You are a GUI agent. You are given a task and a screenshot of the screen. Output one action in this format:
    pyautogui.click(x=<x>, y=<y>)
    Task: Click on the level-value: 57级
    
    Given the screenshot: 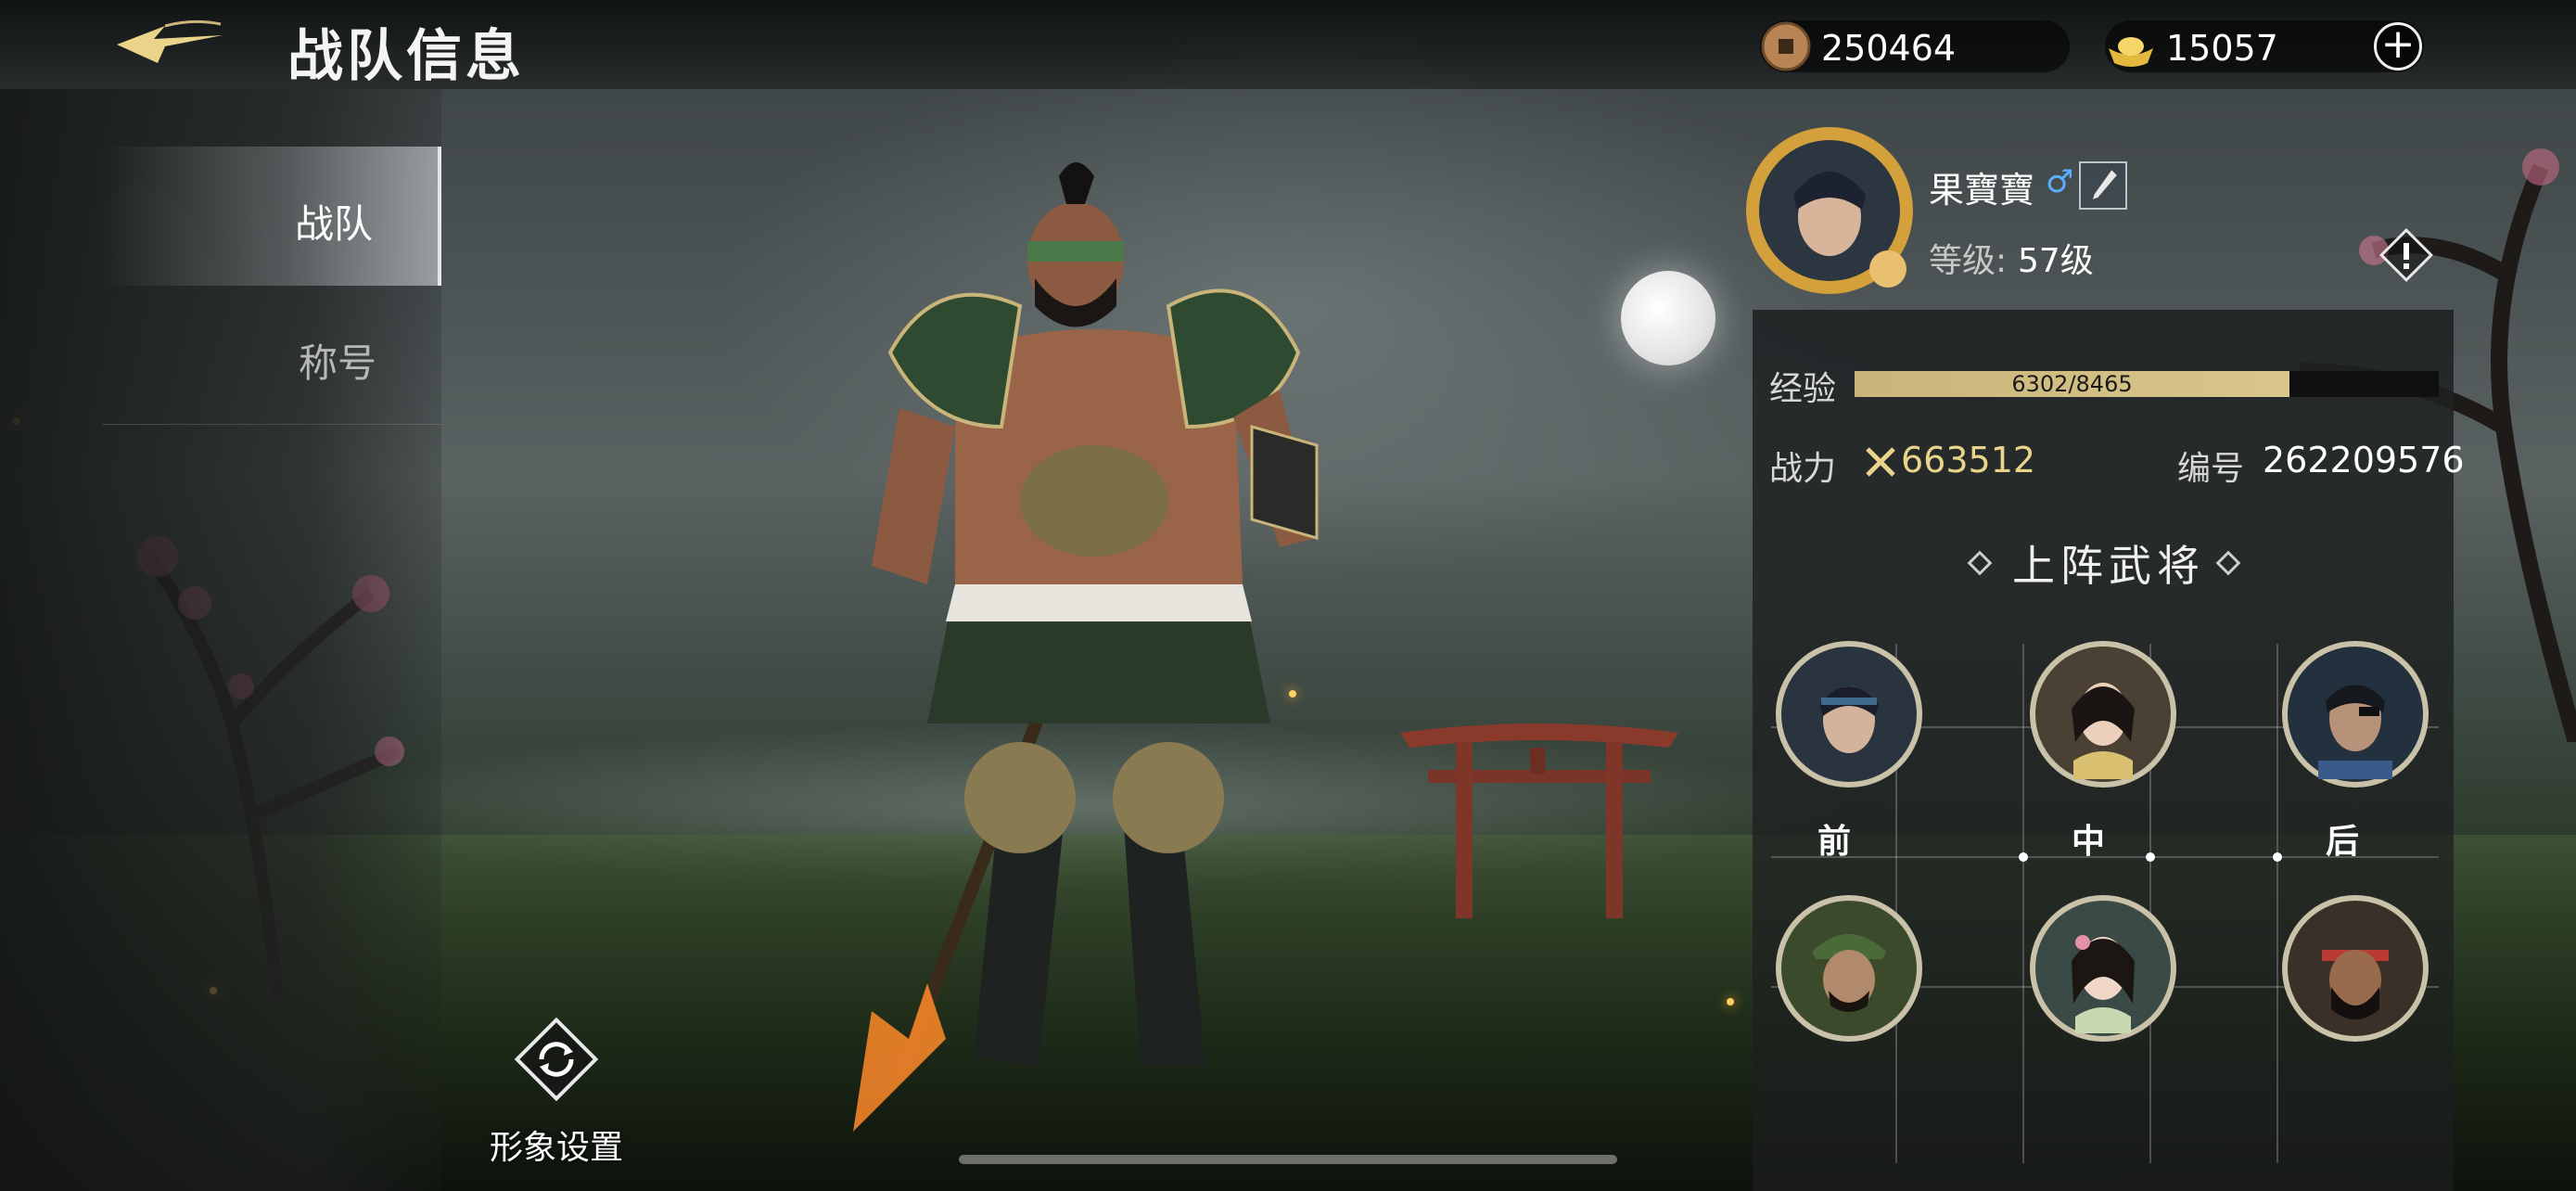 What is the action you would take?
    pyautogui.click(x=2056, y=261)
    